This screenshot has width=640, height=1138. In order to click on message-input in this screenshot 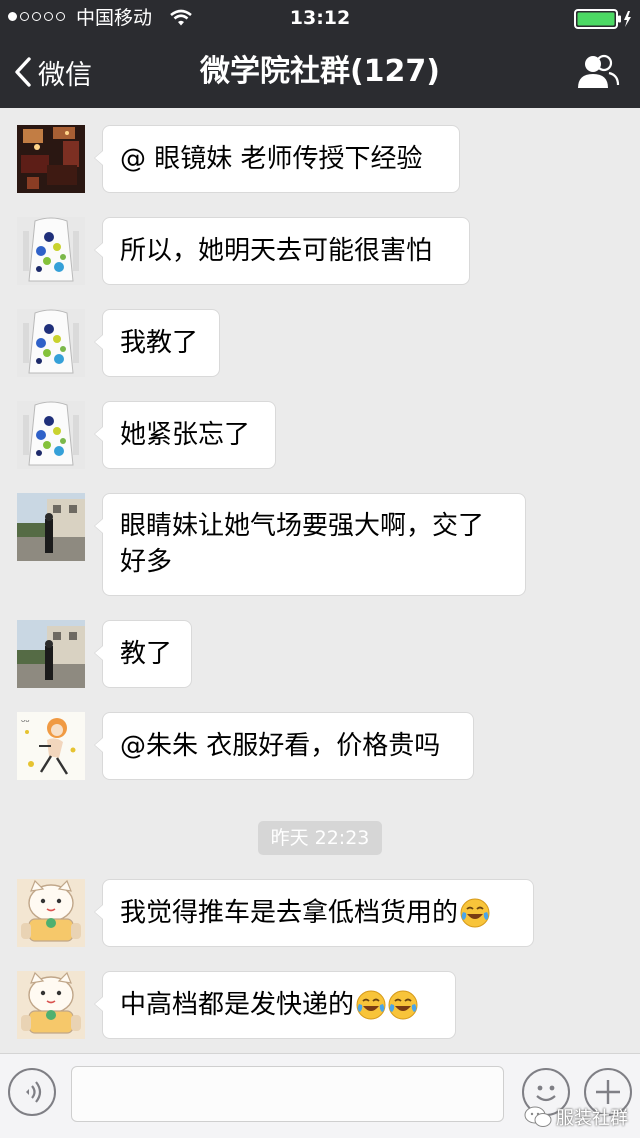, I will do `click(287, 1094)`.